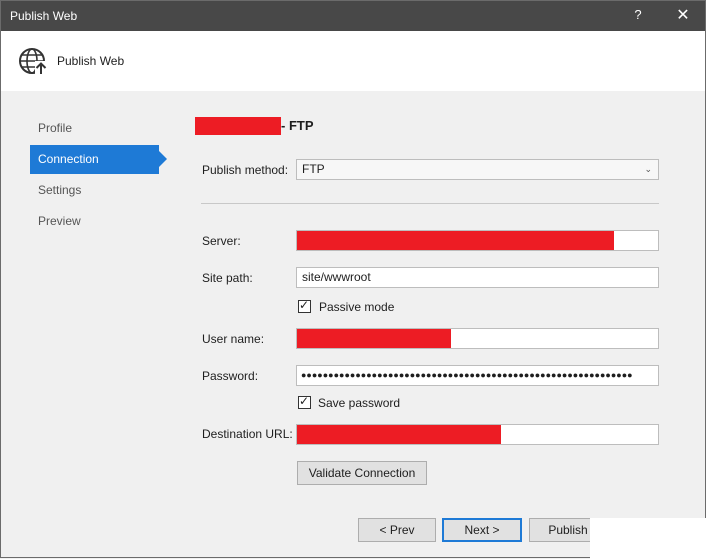  What do you see at coordinates (683, 15) in the screenshot?
I see `close-button: ✕` at bounding box center [683, 15].